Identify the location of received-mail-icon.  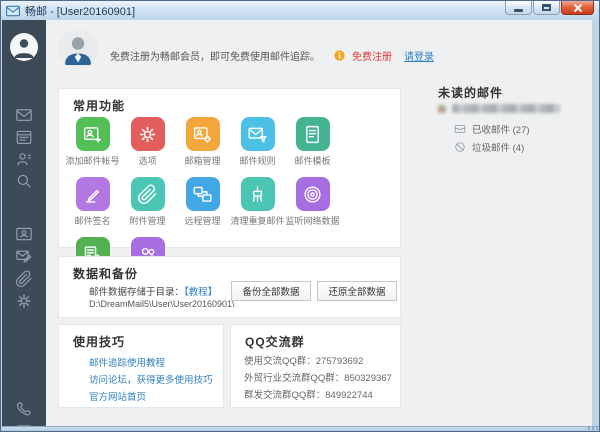
(460, 129).